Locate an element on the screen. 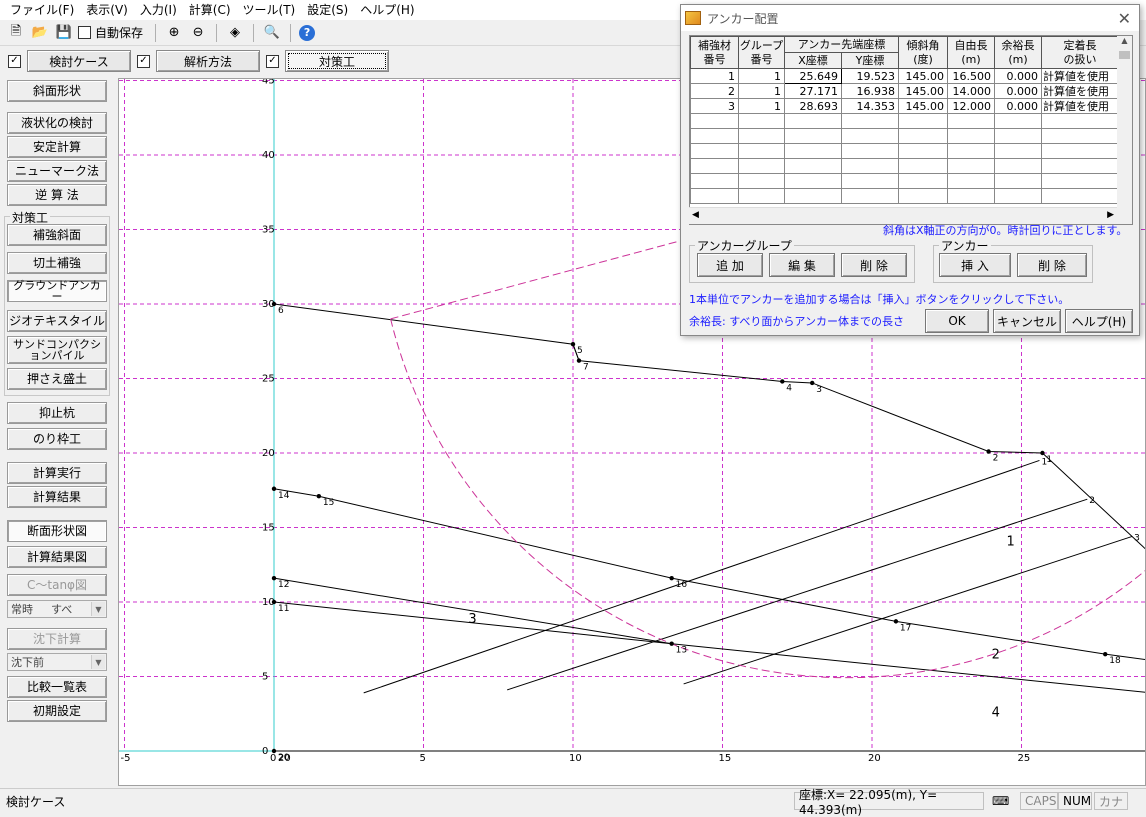 The height and width of the screenshot is (817, 1146). add-group-button: 追 加 is located at coordinates (730, 265).